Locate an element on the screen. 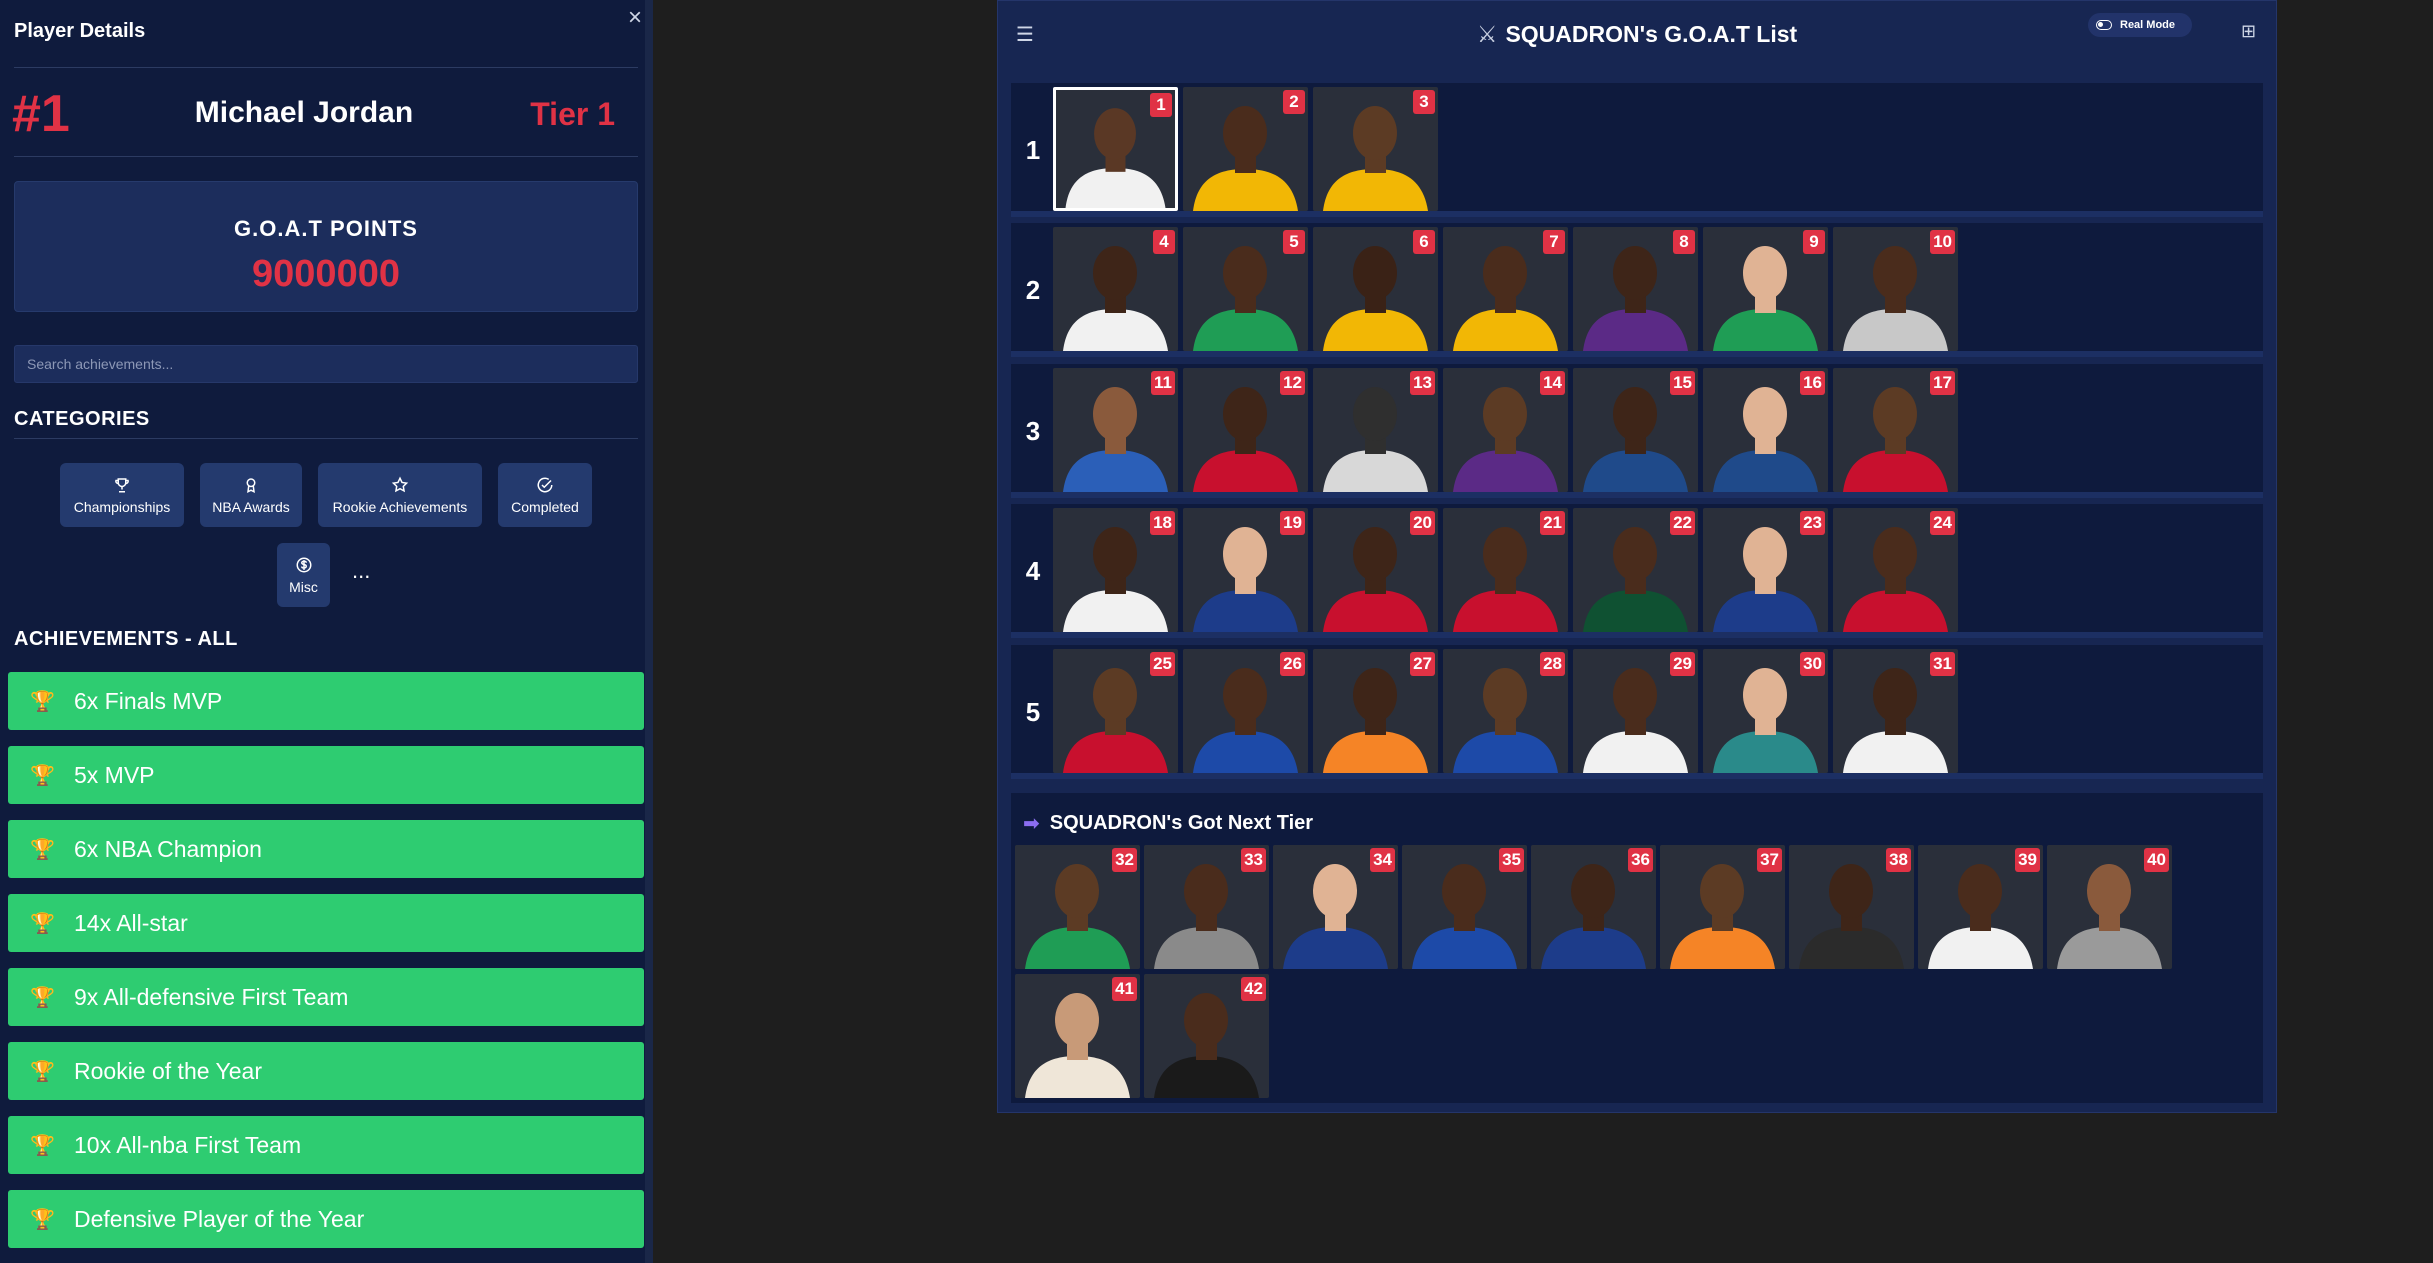  rank-badge: 22 is located at coordinates (1682, 523).